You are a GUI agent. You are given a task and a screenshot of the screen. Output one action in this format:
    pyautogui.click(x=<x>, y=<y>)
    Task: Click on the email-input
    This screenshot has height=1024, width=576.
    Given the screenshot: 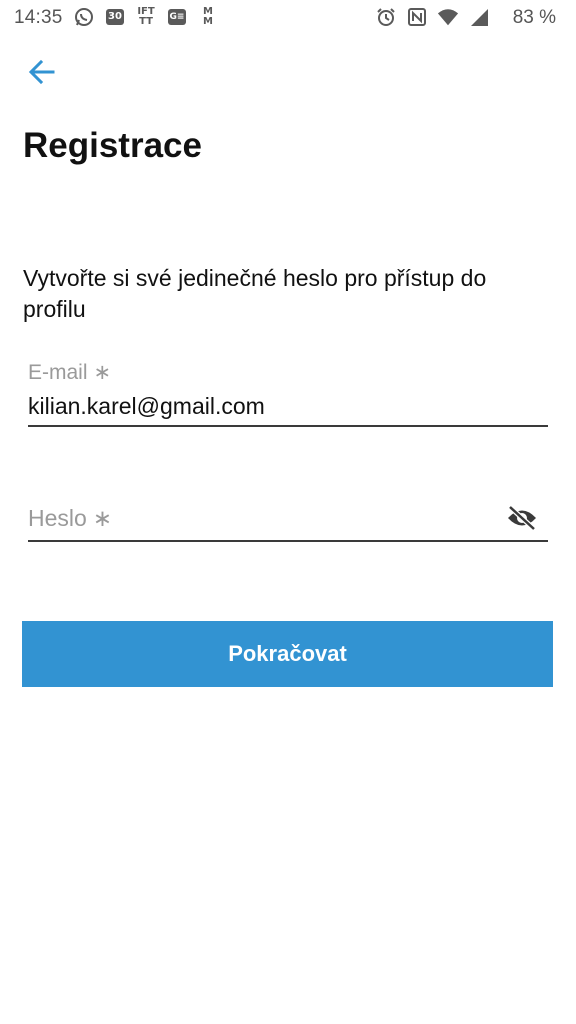 What is the action you would take?
    pyautogui.click(x=288, y=406)
    